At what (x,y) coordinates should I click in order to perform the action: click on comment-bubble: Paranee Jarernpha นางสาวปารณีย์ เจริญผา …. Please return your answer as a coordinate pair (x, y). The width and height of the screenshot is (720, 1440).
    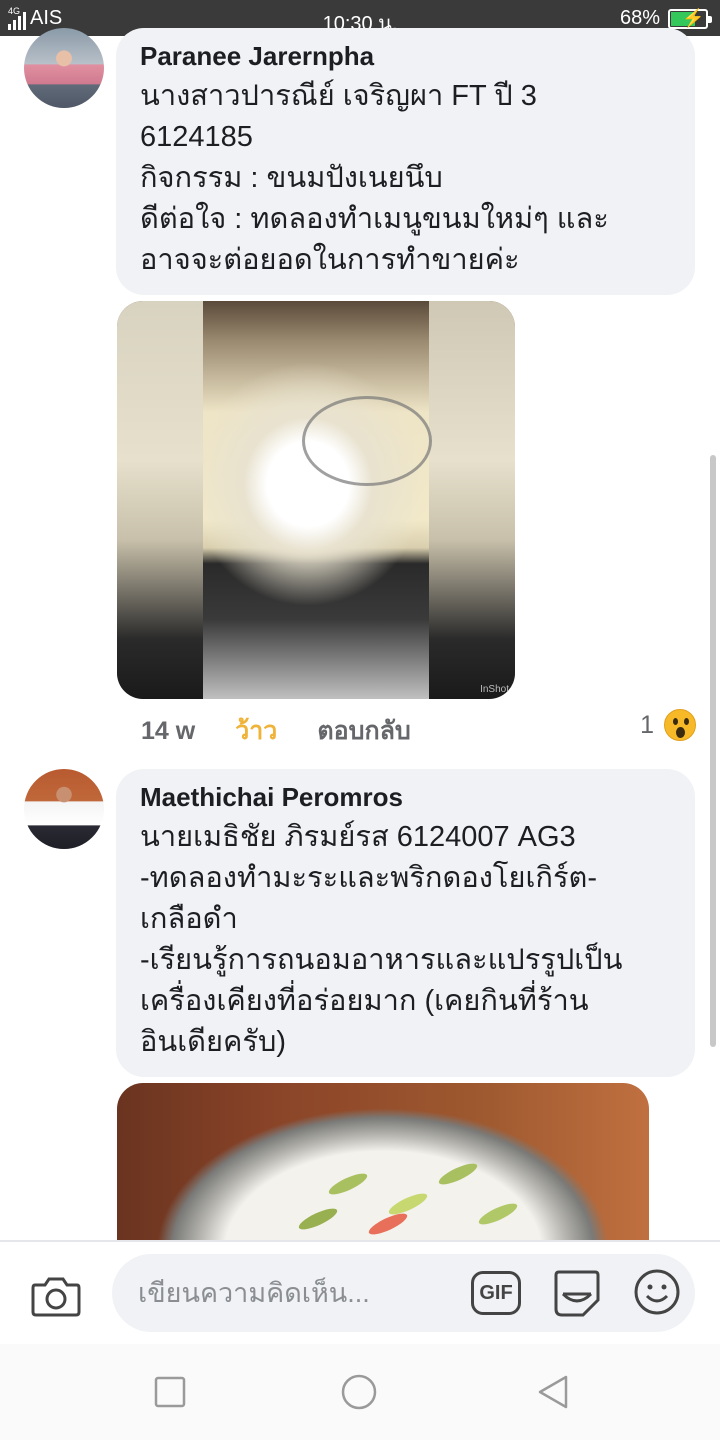
    Looking at the image, I should click on (405, 161).